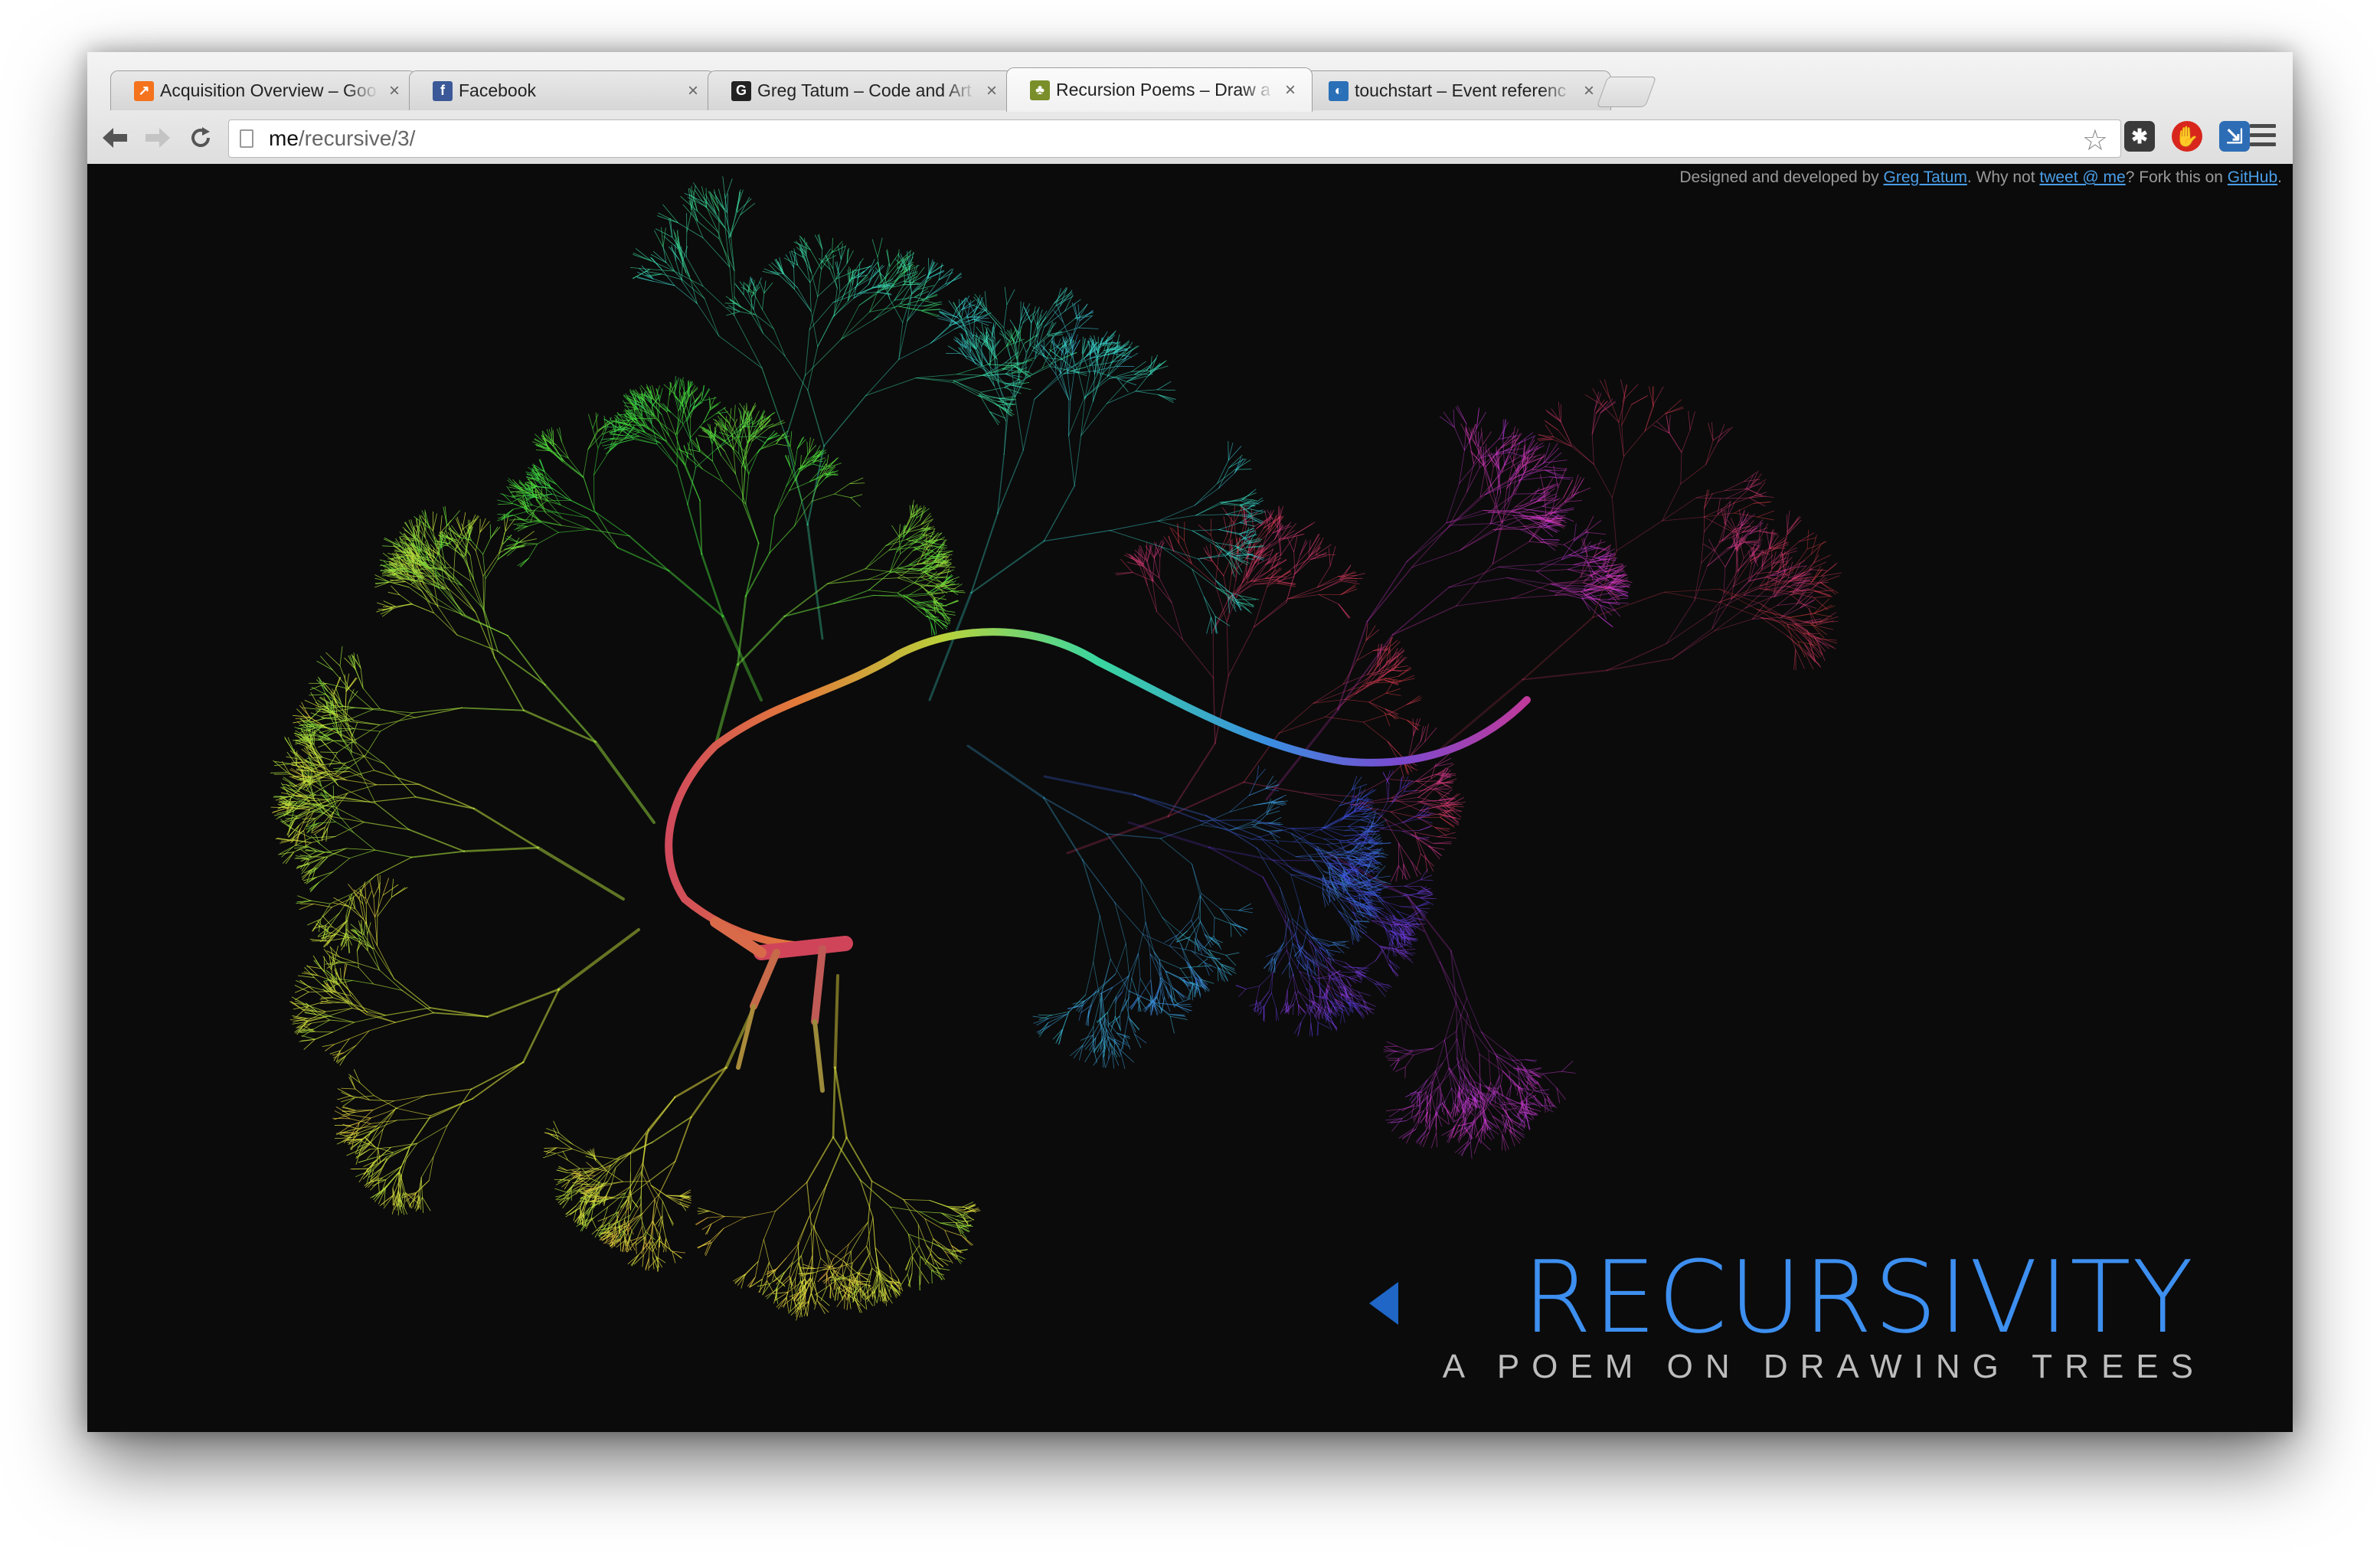 Image resolution: width=2380 pixels, height=1553 pixels. I want to click on tab-greg-tatum: G Greg Tatum – Code and Art ×, so click(861, 90).